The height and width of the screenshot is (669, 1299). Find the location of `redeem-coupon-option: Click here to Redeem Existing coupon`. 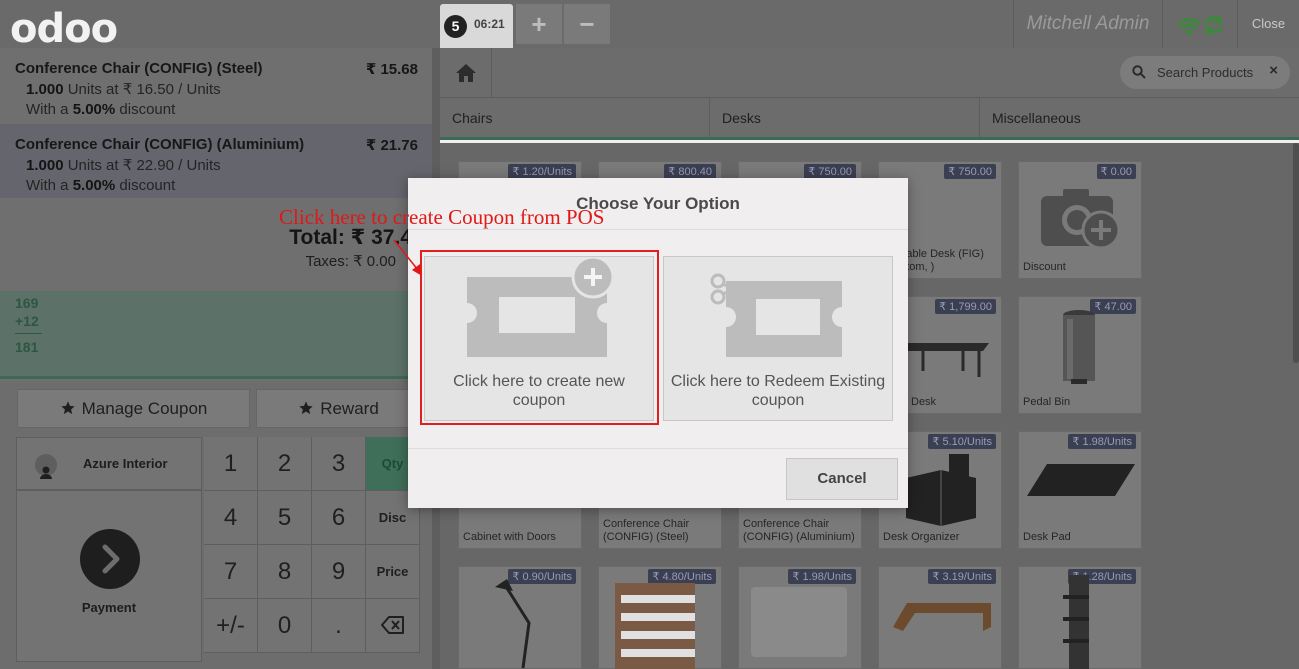

redeem-coupon-option: Click here to Redeem Existing coupon is located at coordinates (778, 338).